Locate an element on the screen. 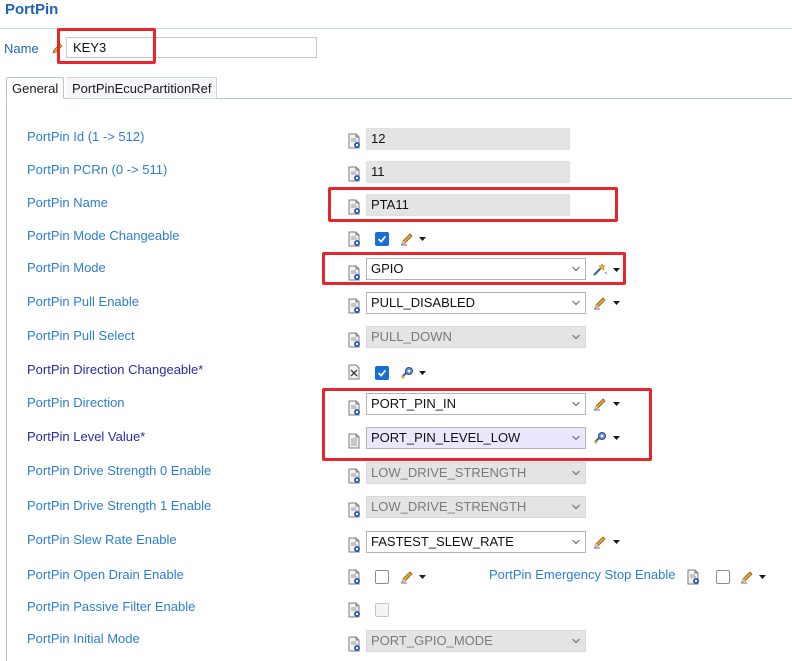 This screenshot has height=661, width=792. drive-strength-1-value: LOW_DRIVE_STRENGTH is located at coordinates (449, 506).